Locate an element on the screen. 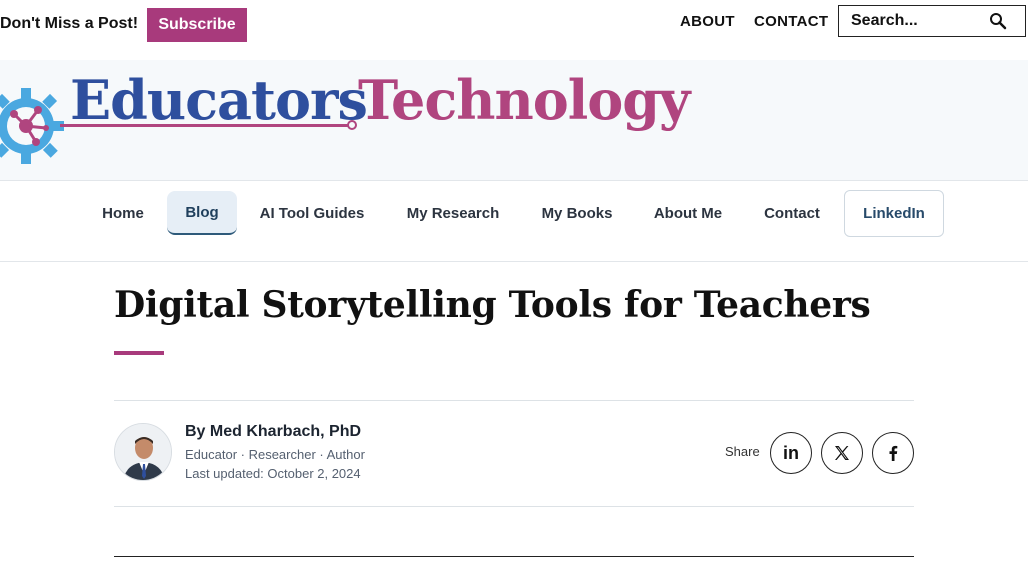  search-input is located at coordinates (921, 21).